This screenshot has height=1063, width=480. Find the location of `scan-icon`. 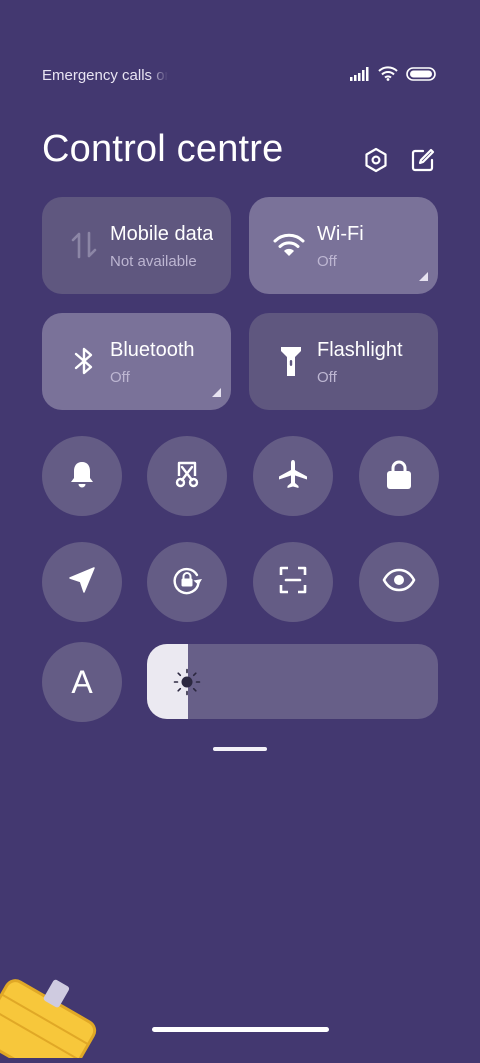

scan-icon is located at coordinates (293, 582).